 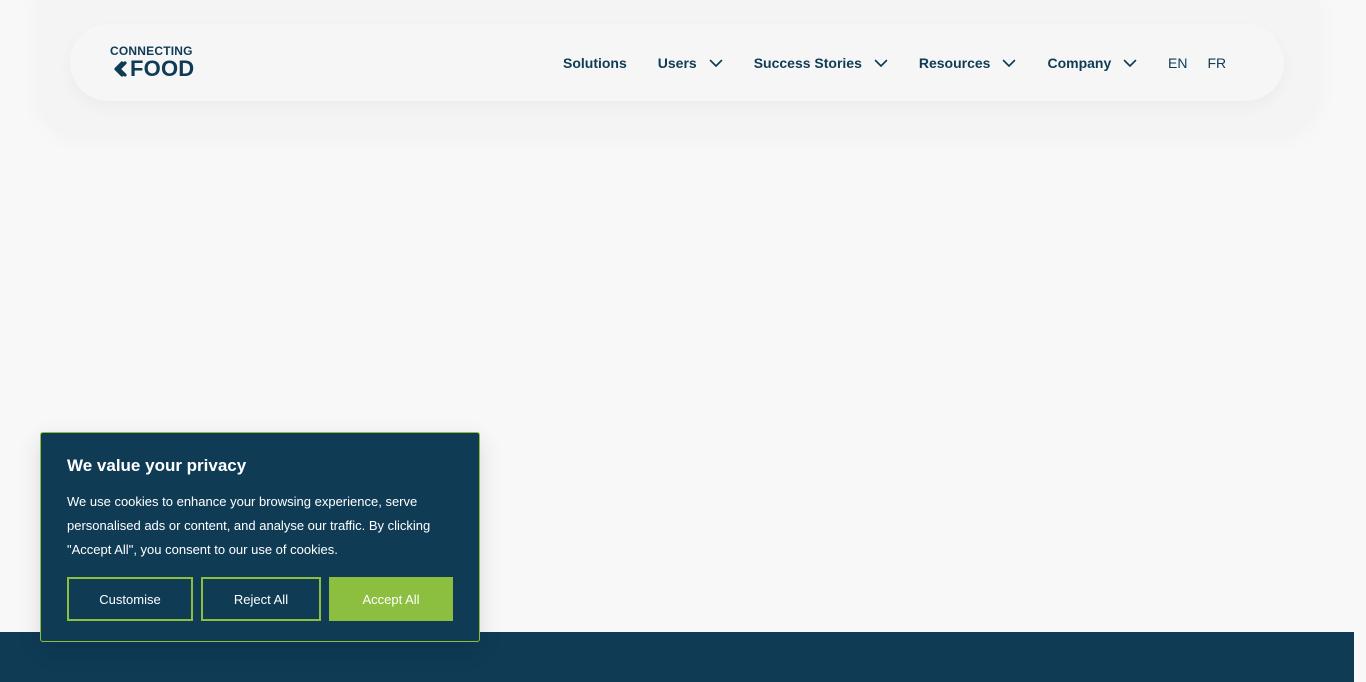 I want to click on nav-users-label: Users, so click(x=677, y=62).